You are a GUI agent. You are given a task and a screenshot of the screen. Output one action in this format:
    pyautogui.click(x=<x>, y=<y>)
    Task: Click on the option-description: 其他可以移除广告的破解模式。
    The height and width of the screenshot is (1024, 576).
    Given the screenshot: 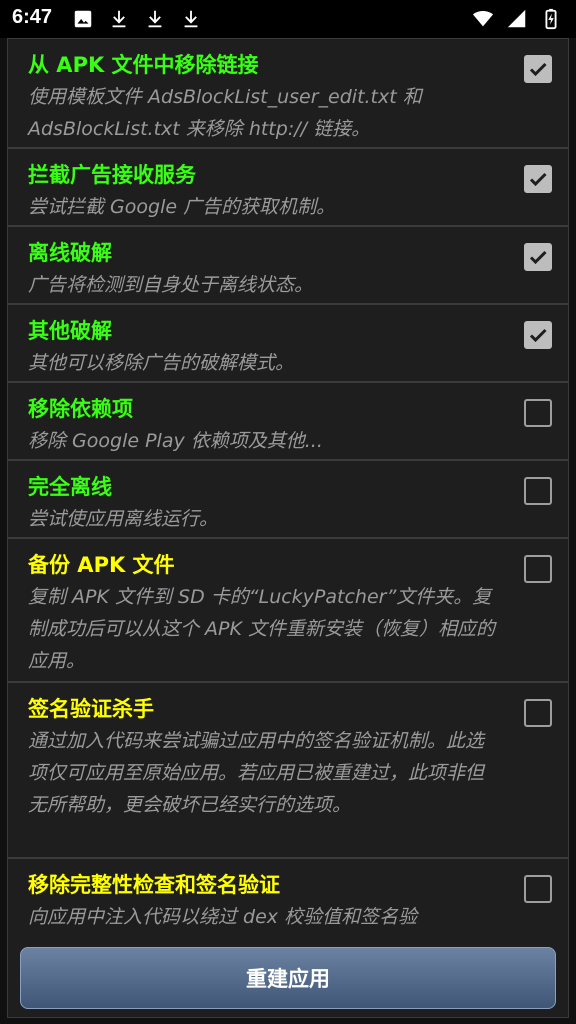 What is the action you would take?
    pyautogui.click(x=161, y=363)
    